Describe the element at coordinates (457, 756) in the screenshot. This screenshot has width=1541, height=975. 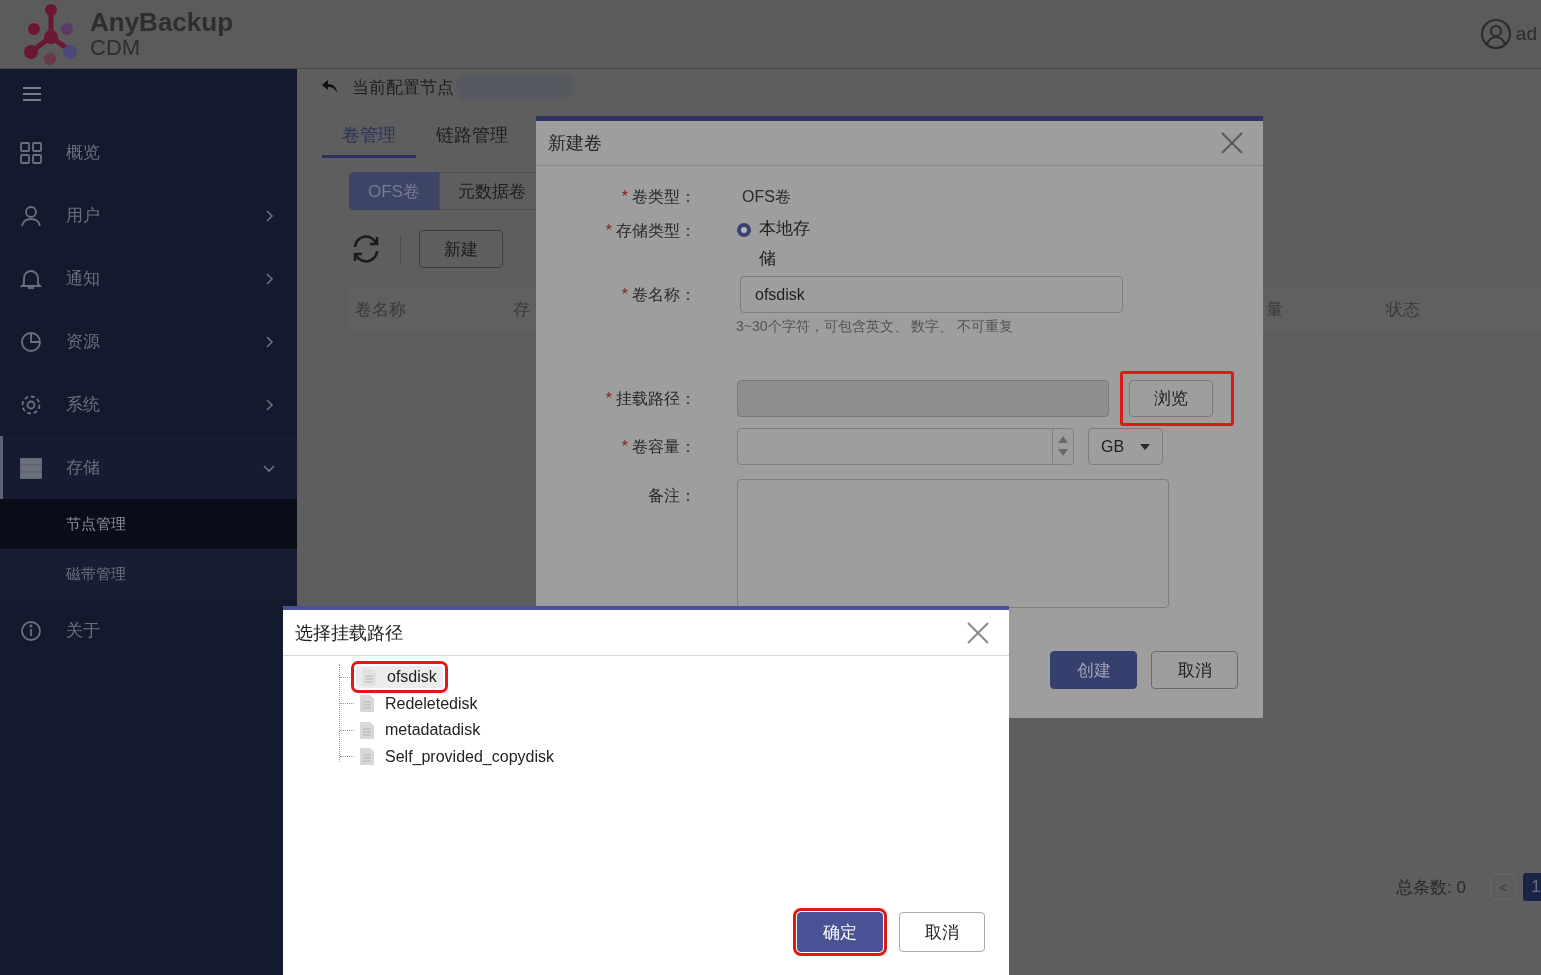
I see `tree-item: Self_provided_copydisk` at that location.